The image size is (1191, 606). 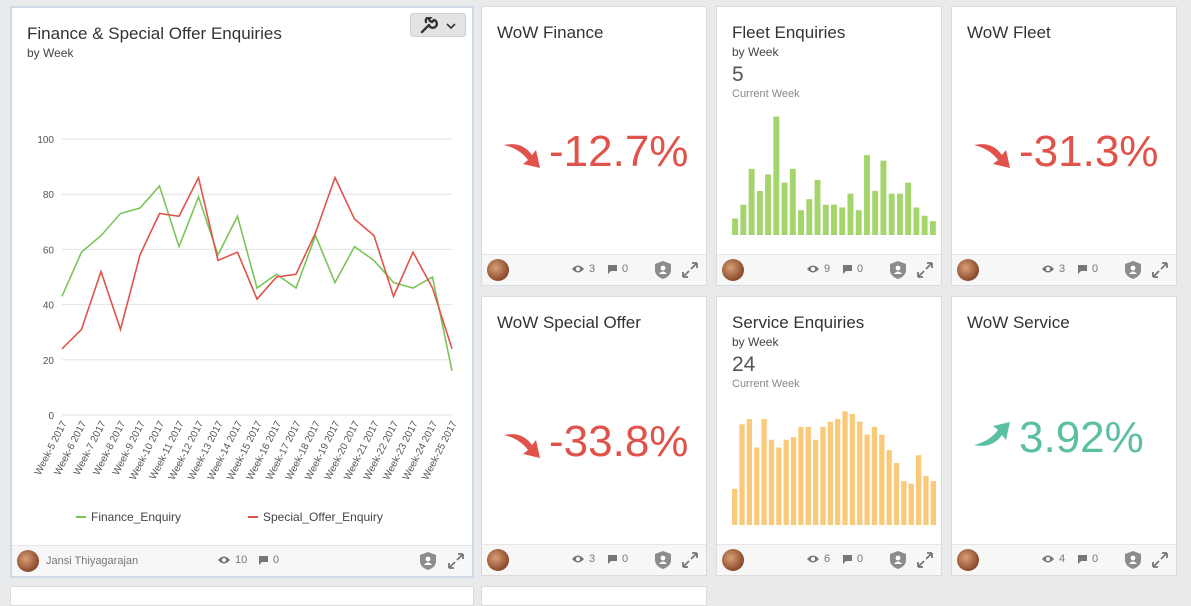 I want to click on wow-finance-card: WoW Finance -12.7% 3 0, so click(x=594, y=146).